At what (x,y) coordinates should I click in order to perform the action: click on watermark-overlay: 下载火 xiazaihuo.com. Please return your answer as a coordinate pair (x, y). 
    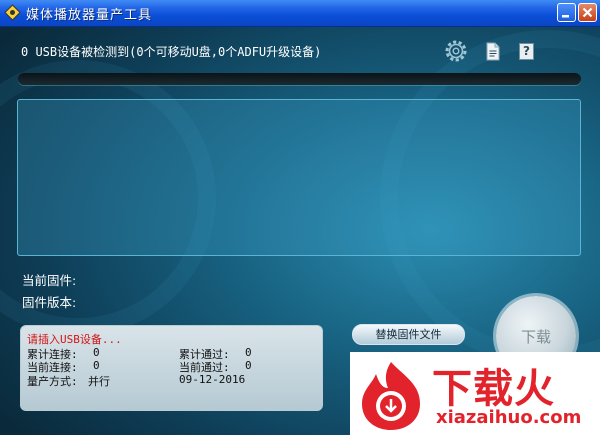
    Looking at the image, I should click on (475, 393).